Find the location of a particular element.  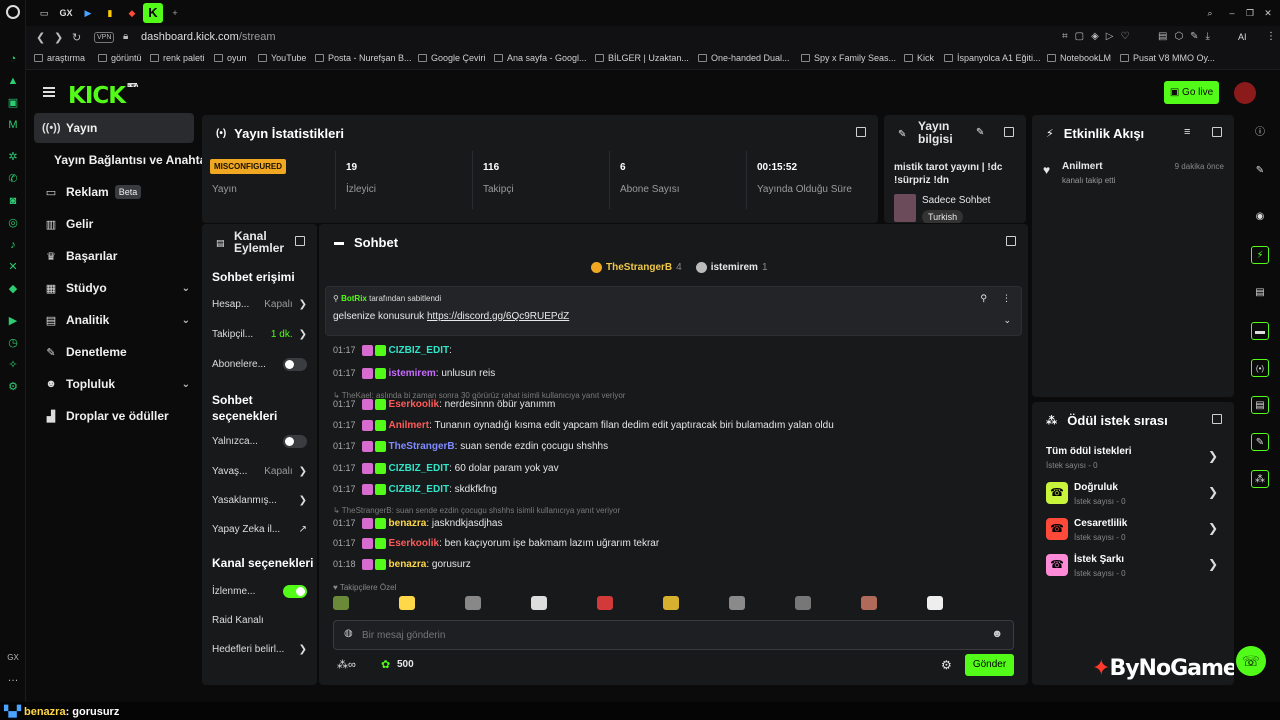

bolt-icon: ⚡︎ is located at coordinates (1260, 255).